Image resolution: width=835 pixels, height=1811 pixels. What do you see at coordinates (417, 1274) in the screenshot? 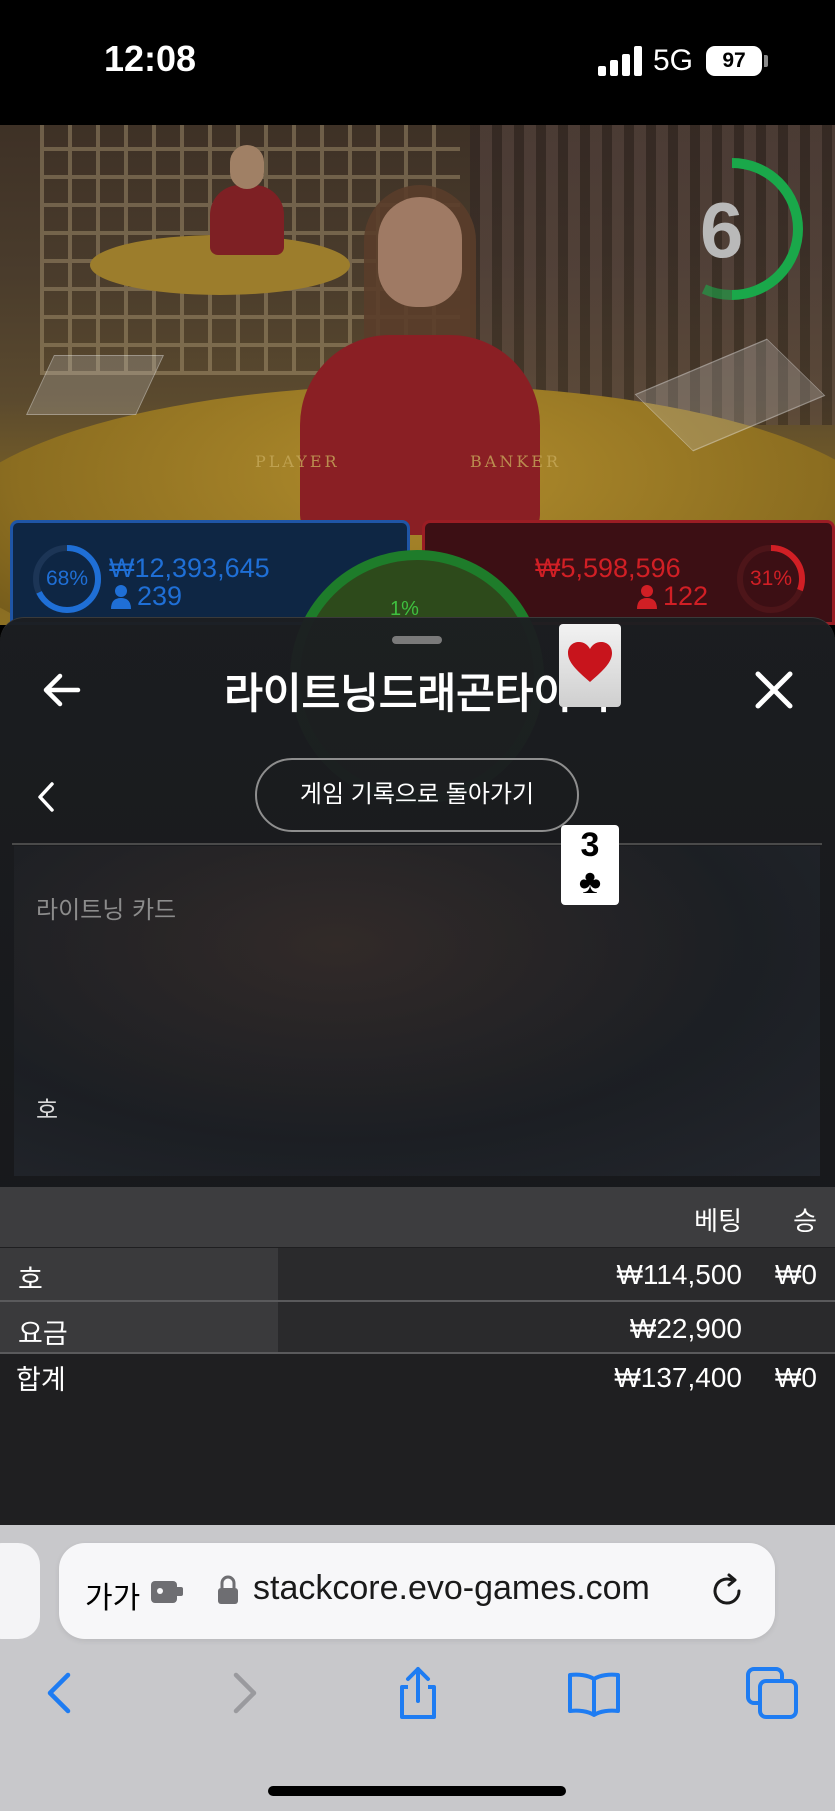
I see `table-row: 호 ₩114,500 ₩0` at bounding box center [417, 1274].